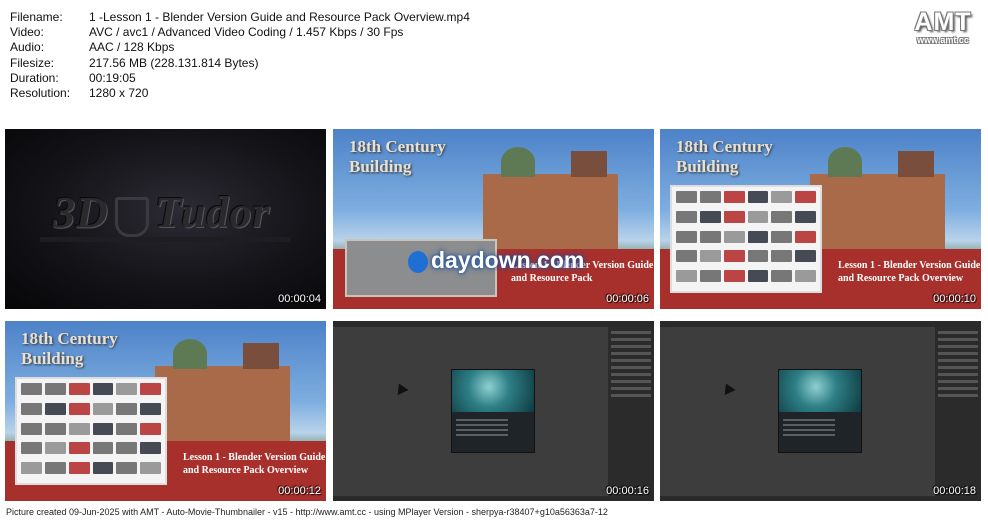 The height and width of the screenshot is (520, 988). What do you see at coordinates (40, 93) in the screenshot?
I see `info-label: Resolution:` at bounding box center [40, 93].